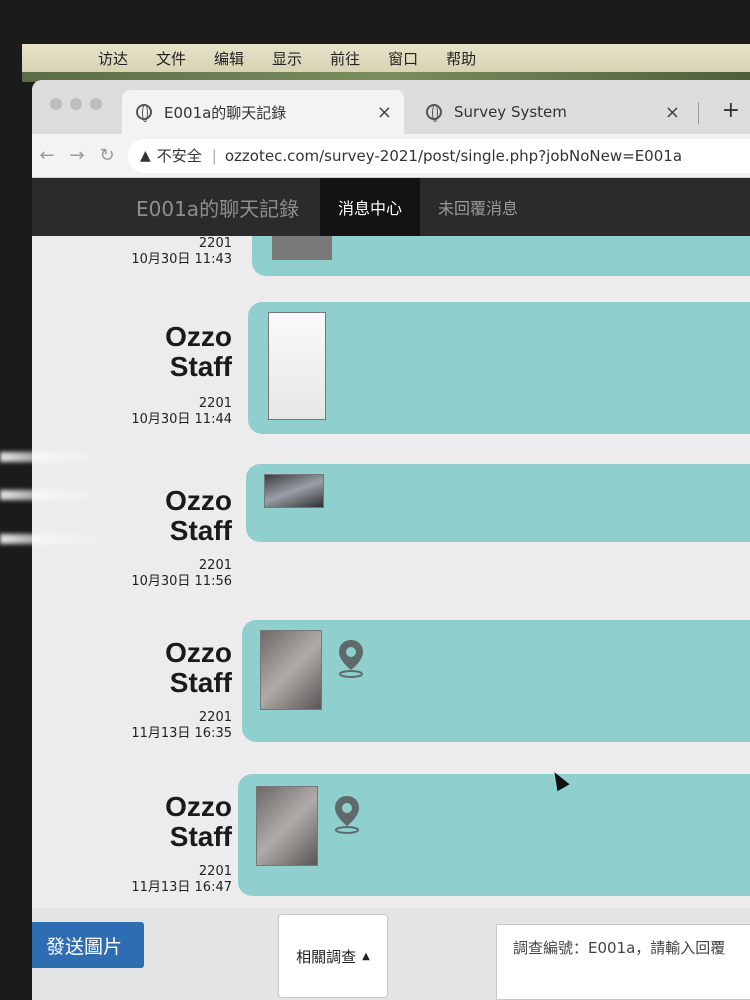 This screenshot has width=750, height=1000. Describe the element at coordinates (366, 956) in the screenshot. I see `caret-up-icon: ▲` at that location.